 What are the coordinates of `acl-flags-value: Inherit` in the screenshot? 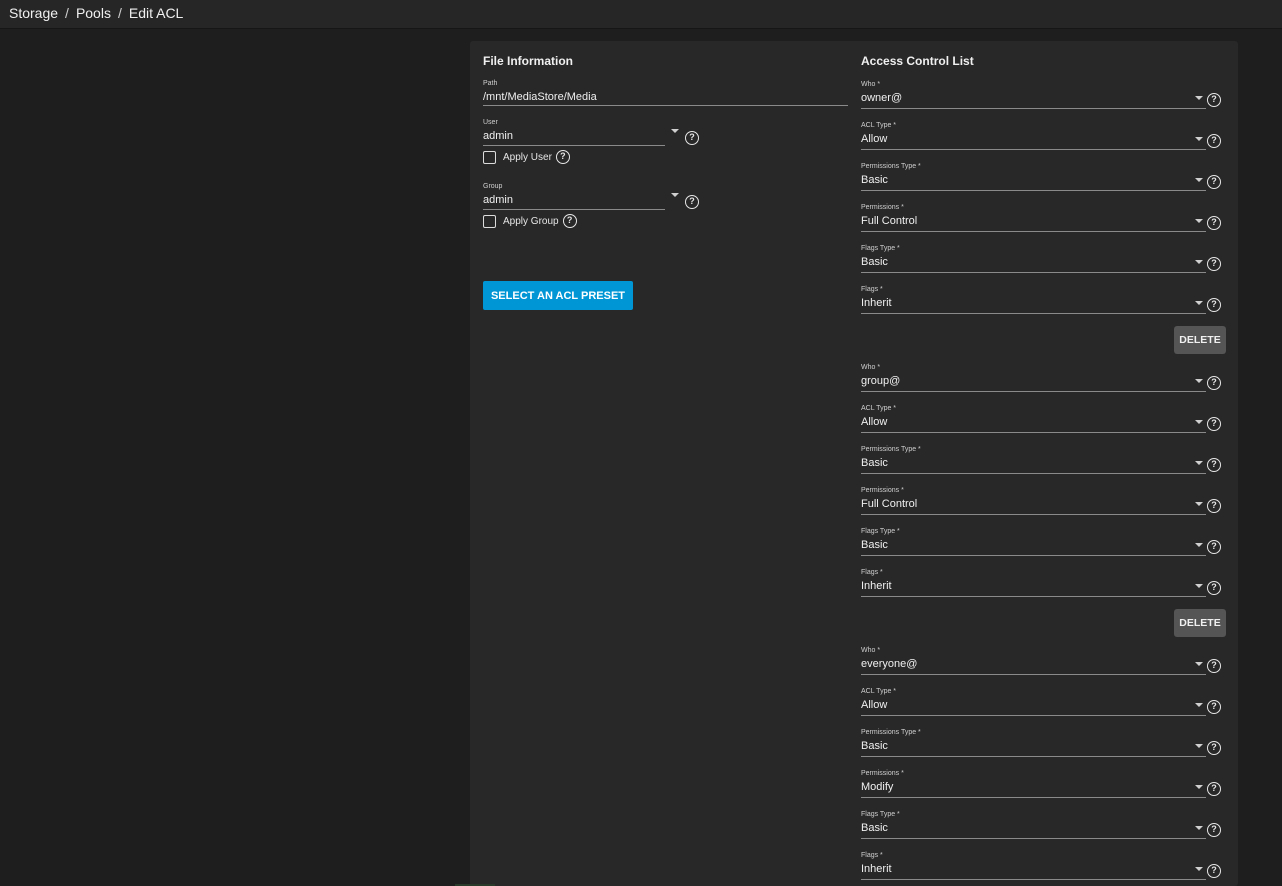 It's located at (876, 303).